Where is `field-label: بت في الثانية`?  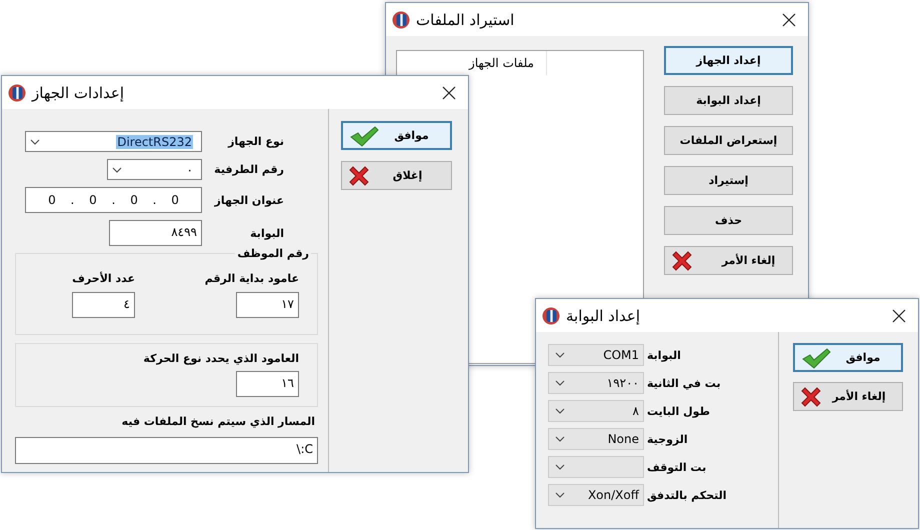
field-label: بت في الثانية is located at coordinates (684, 383).